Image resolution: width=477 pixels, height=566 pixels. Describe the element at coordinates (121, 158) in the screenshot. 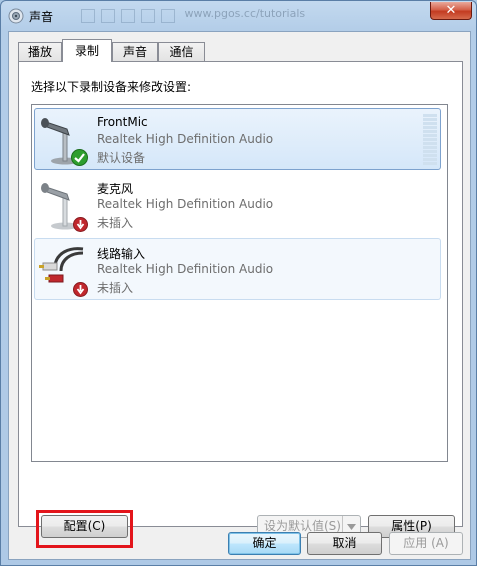

I see `device-status: 默认设备` at that location.